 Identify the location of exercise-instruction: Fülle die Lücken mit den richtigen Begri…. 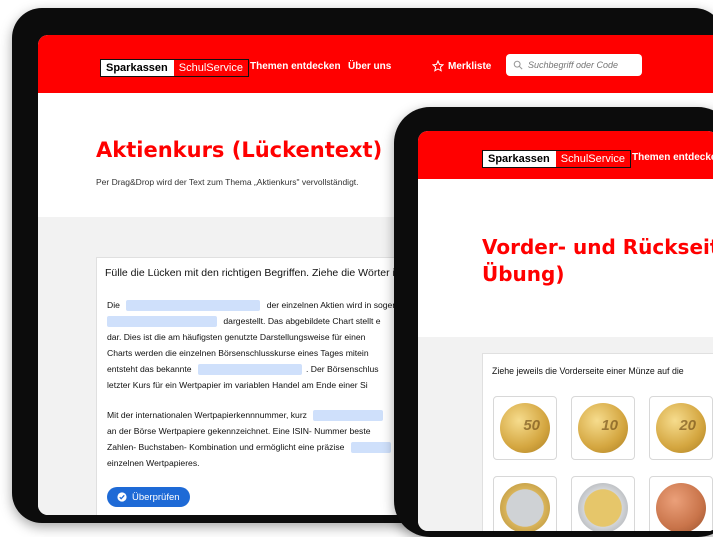
(253, 273).